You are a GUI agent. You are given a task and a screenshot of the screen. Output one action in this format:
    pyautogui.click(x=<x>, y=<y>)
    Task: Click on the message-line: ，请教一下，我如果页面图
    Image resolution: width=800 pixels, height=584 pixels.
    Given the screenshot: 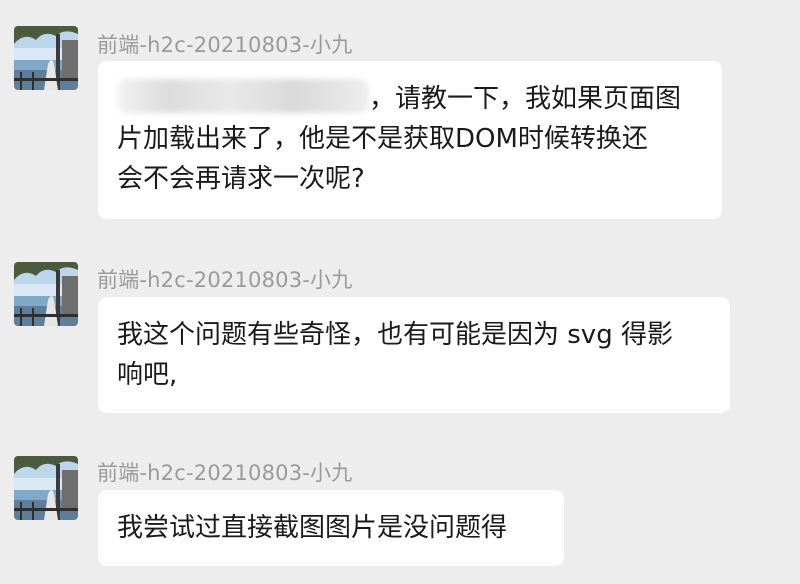 What is the action you would take?
    pyautogui.click(x=410, y=99)
    